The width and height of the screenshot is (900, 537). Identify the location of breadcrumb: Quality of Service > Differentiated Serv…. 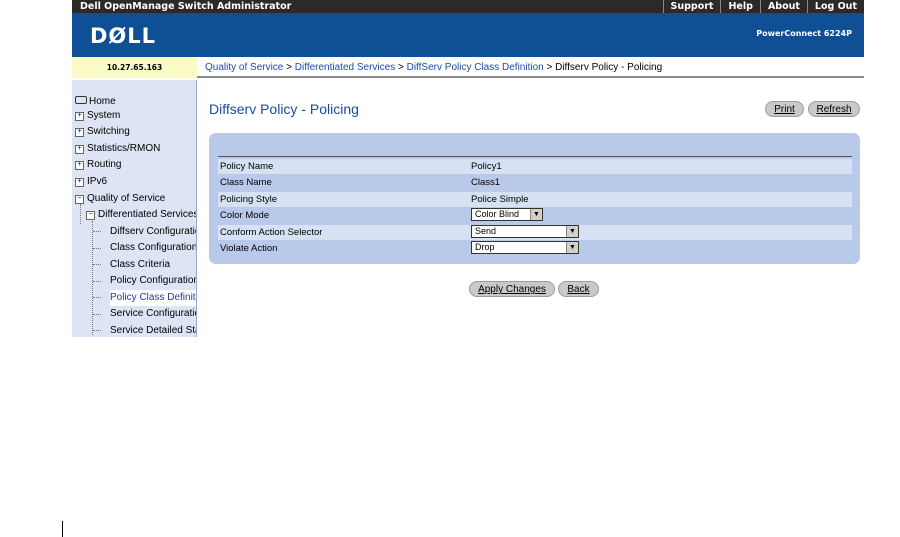
(530, 67).